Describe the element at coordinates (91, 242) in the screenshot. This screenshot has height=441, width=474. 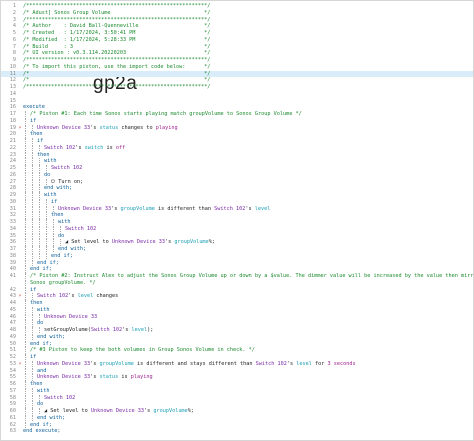
I see `token-plain: Set level to` at that location.